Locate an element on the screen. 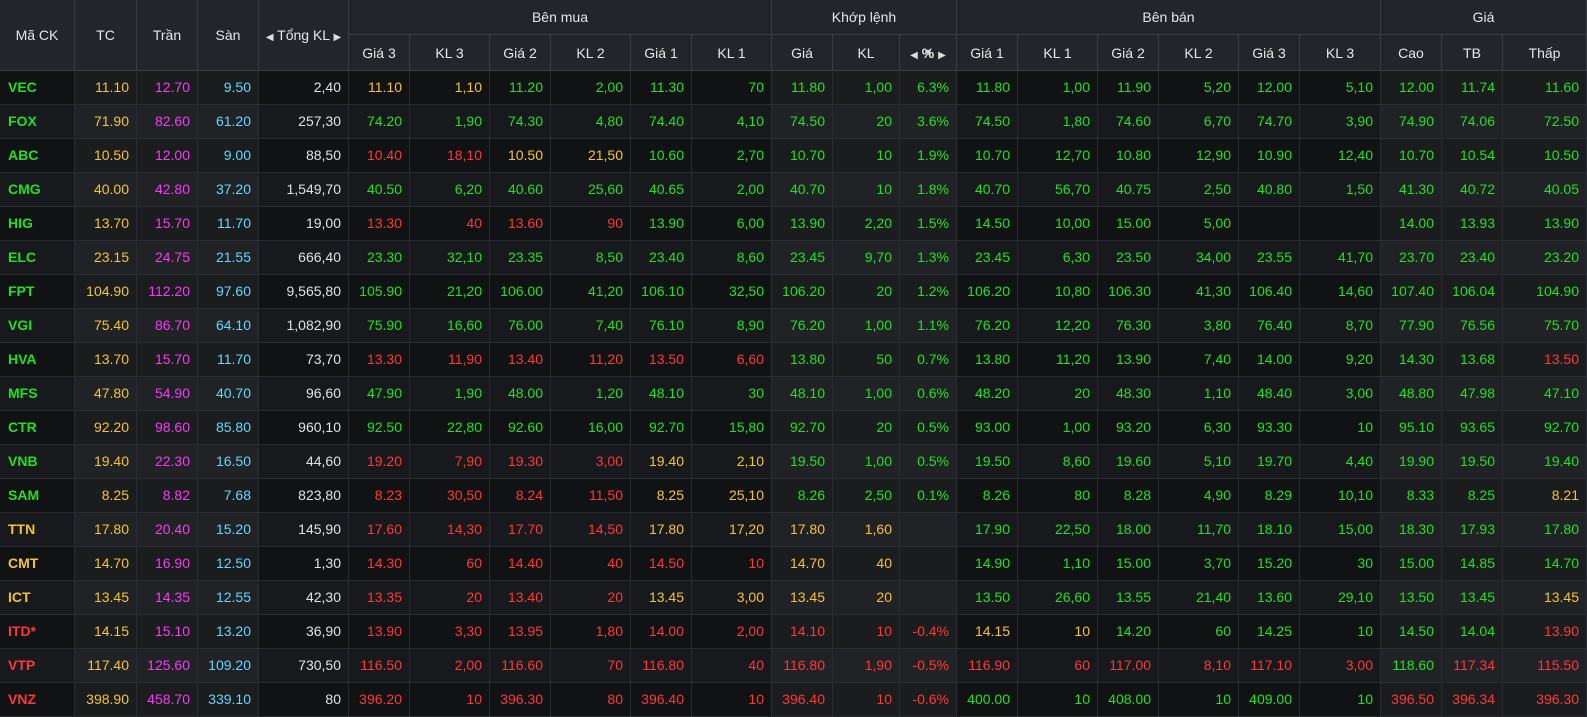  cell-s-k3: 10 is located at coordinates (1340, 699).